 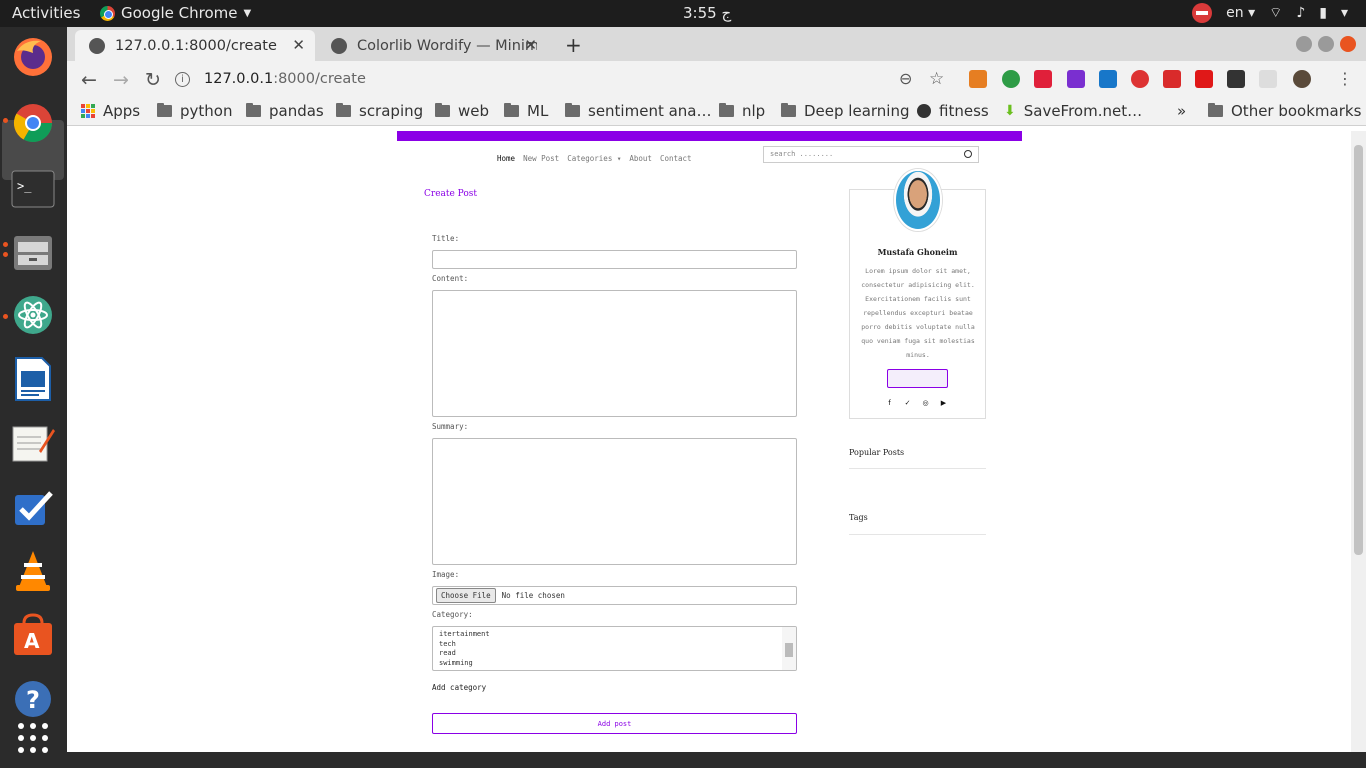 I want to click on image-file-input: Choose File No file chosen, so click(x=614, y=595).